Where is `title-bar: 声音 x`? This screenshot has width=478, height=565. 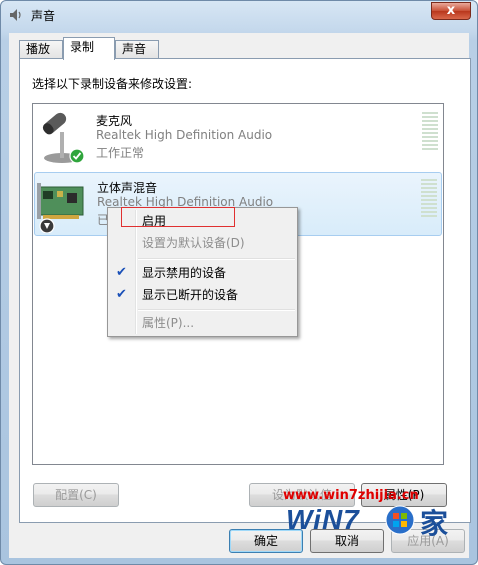
title-bar: 声音 x is located at coordinates (239, 15).